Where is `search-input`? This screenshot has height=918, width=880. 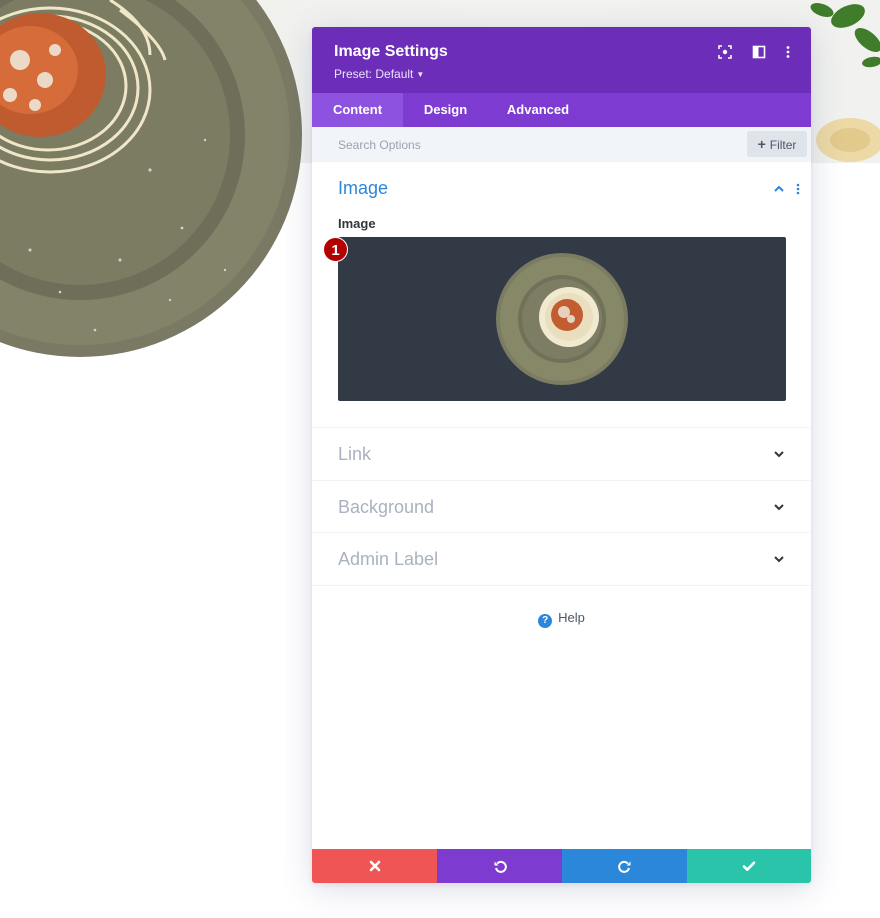
search-input is located at coordinates (538, 144).